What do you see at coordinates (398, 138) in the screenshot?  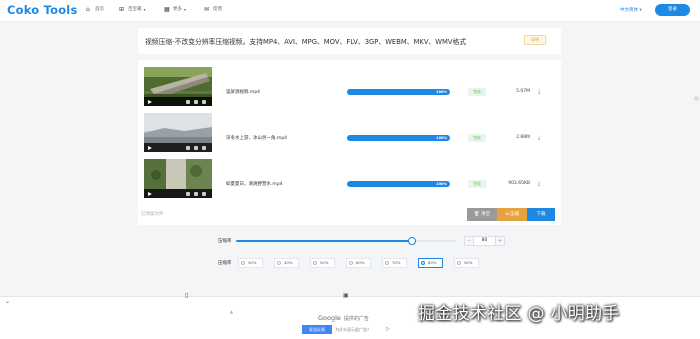 I see `progress-bar: 100%` at bounding box center [398, 138].